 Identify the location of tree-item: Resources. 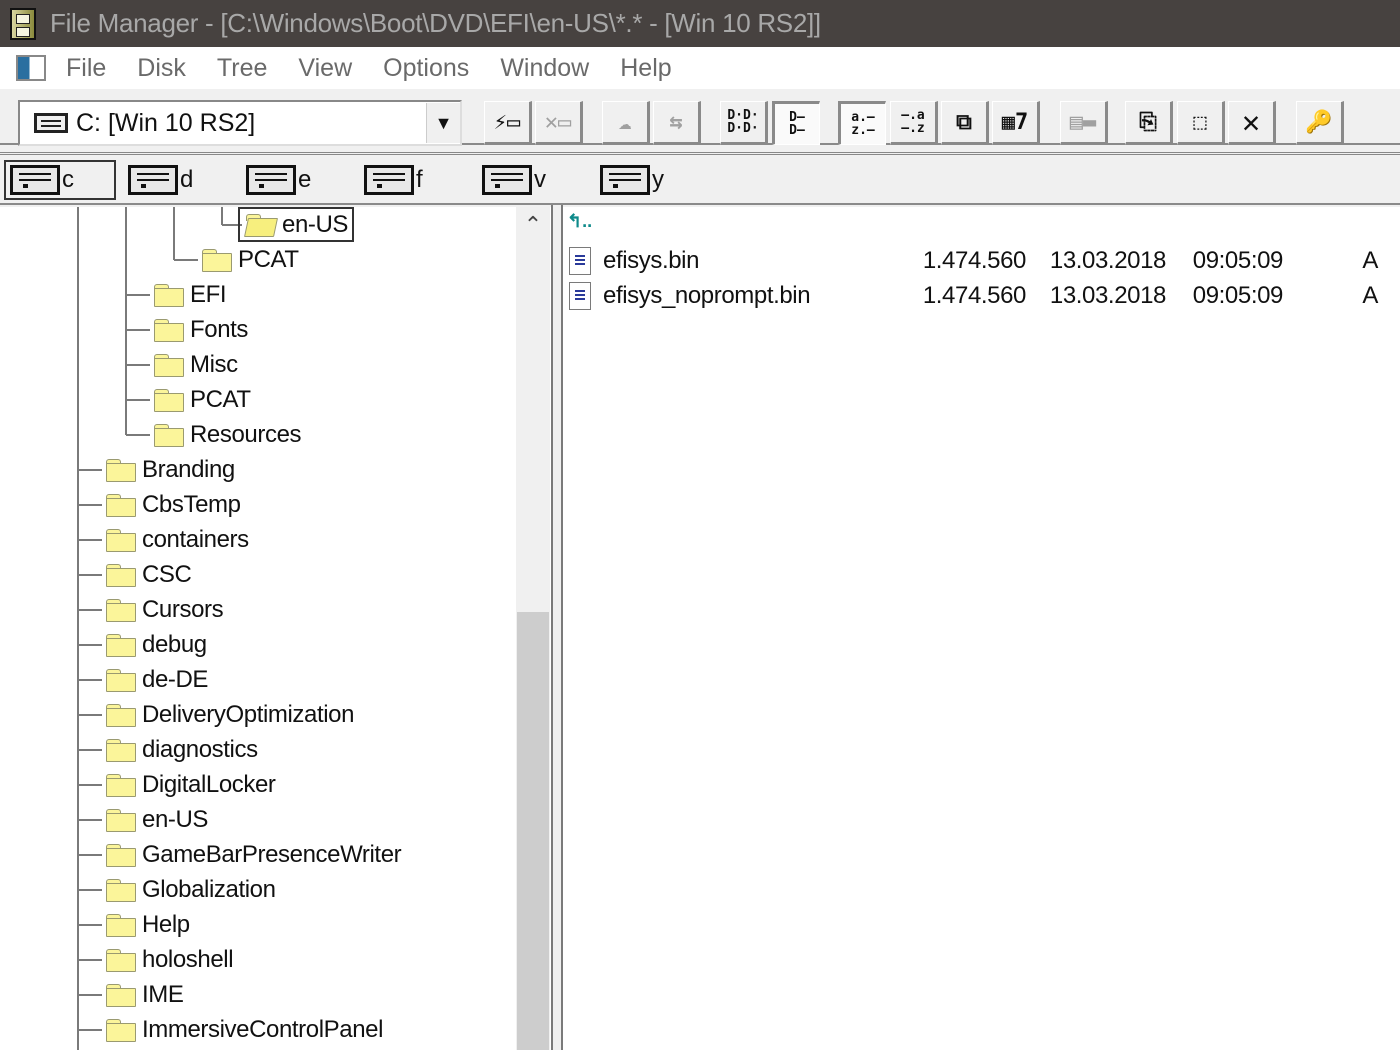
(228, 434).